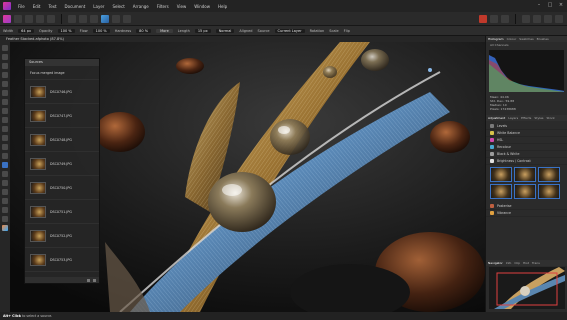 The height and width of the screenshot is (320, 567). Describe the element at coordinates (101, 30) in the screenshot. I see `flow-field: 100 %` at that location.